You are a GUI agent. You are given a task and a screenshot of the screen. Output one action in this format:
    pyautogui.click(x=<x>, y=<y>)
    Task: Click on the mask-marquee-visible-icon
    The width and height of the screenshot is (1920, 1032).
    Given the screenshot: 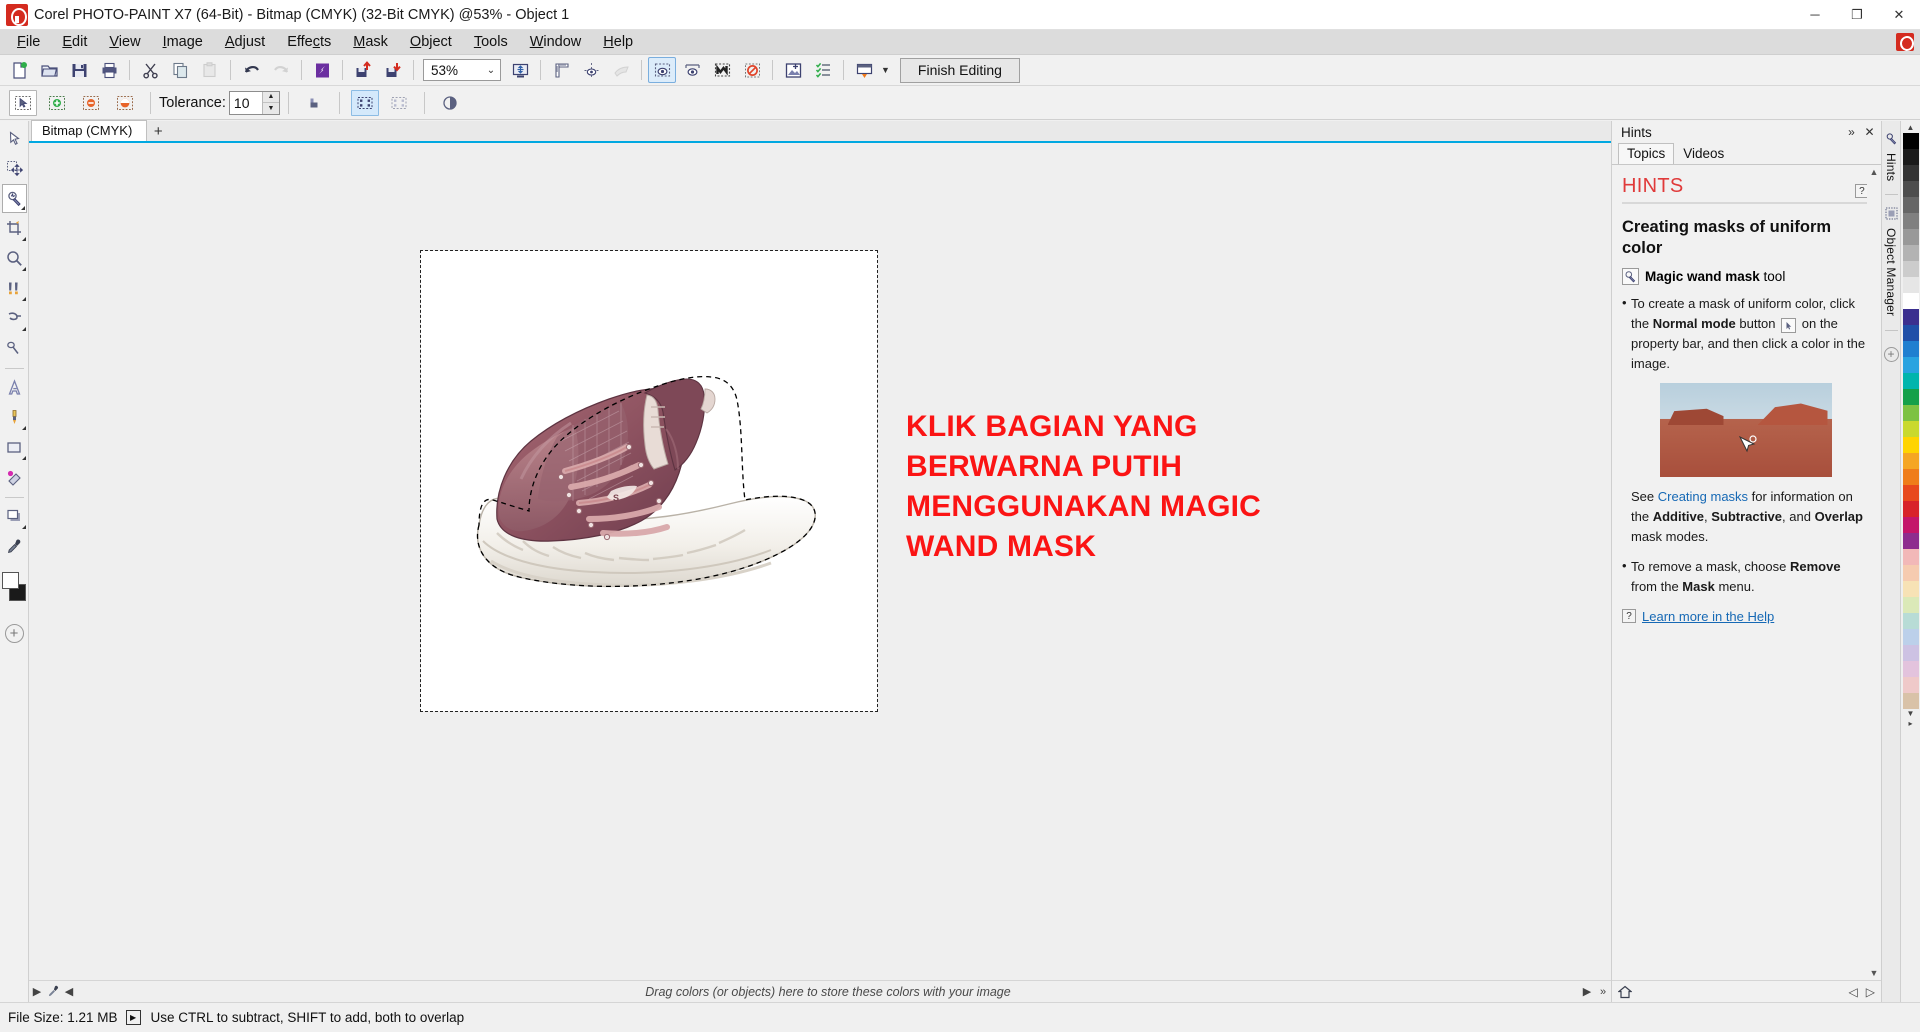 What is the action you would take?
    pyautogui.click(x=662, y=70)
    